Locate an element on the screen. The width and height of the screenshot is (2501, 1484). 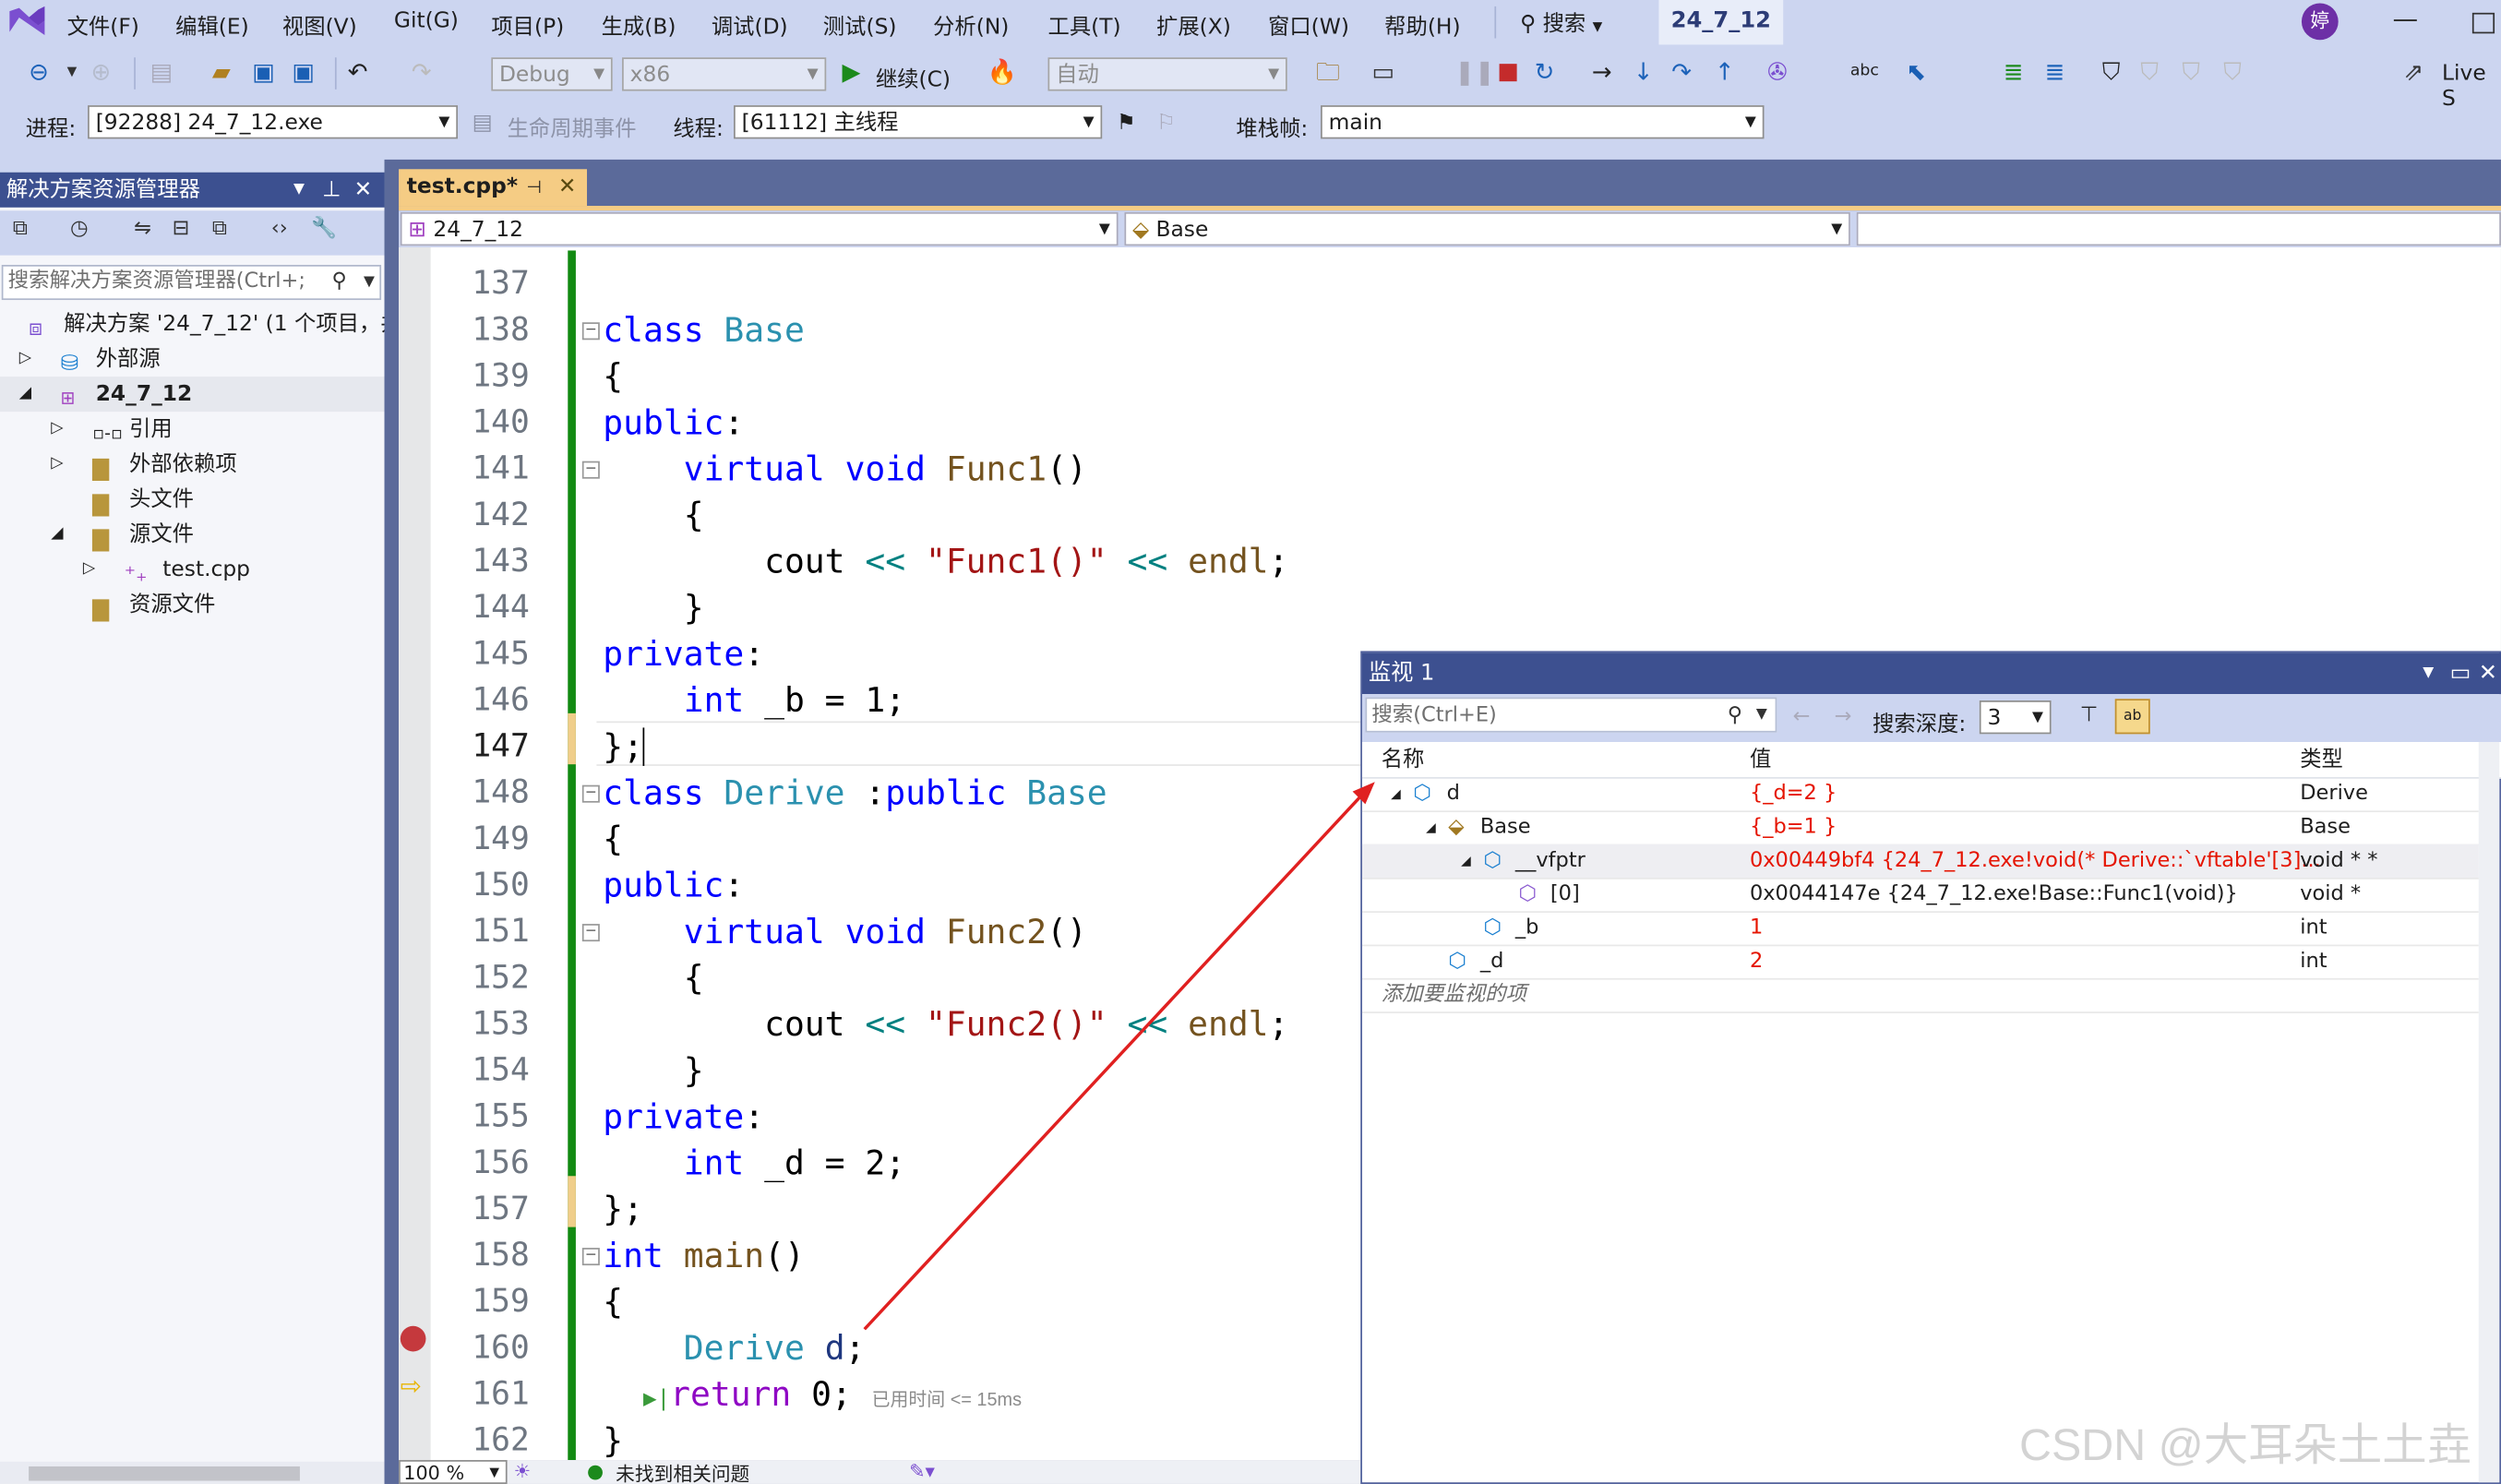
account-avatar: 婷 is located at coordinates (2320, 22).